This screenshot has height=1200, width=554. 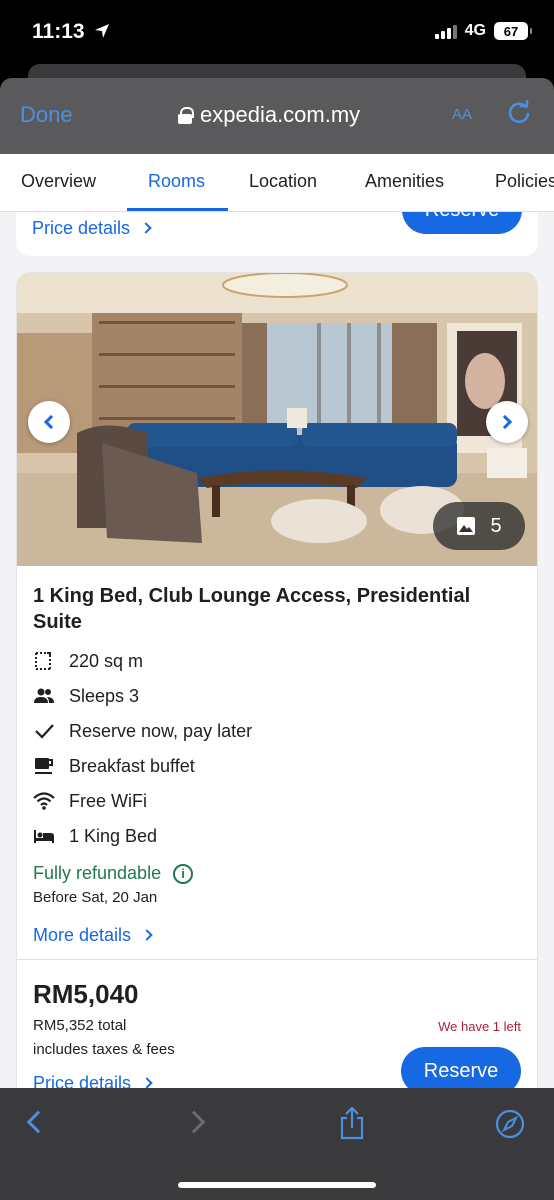 I want to click on check-icon, so click(x=44, y=731).